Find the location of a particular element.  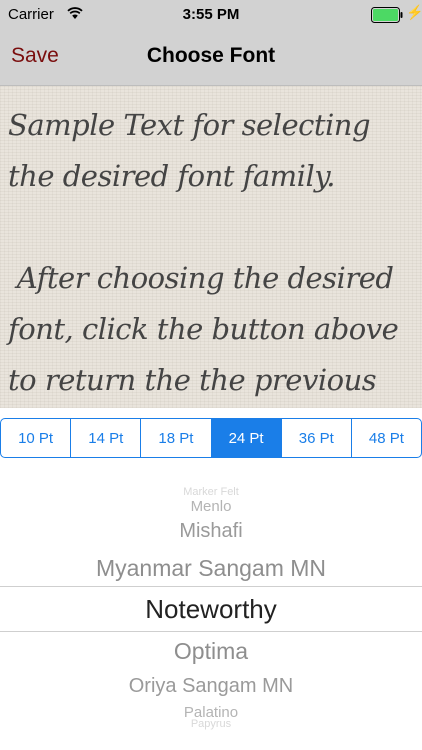

picker-item: Mishafi is located at coordinates (211, 531).